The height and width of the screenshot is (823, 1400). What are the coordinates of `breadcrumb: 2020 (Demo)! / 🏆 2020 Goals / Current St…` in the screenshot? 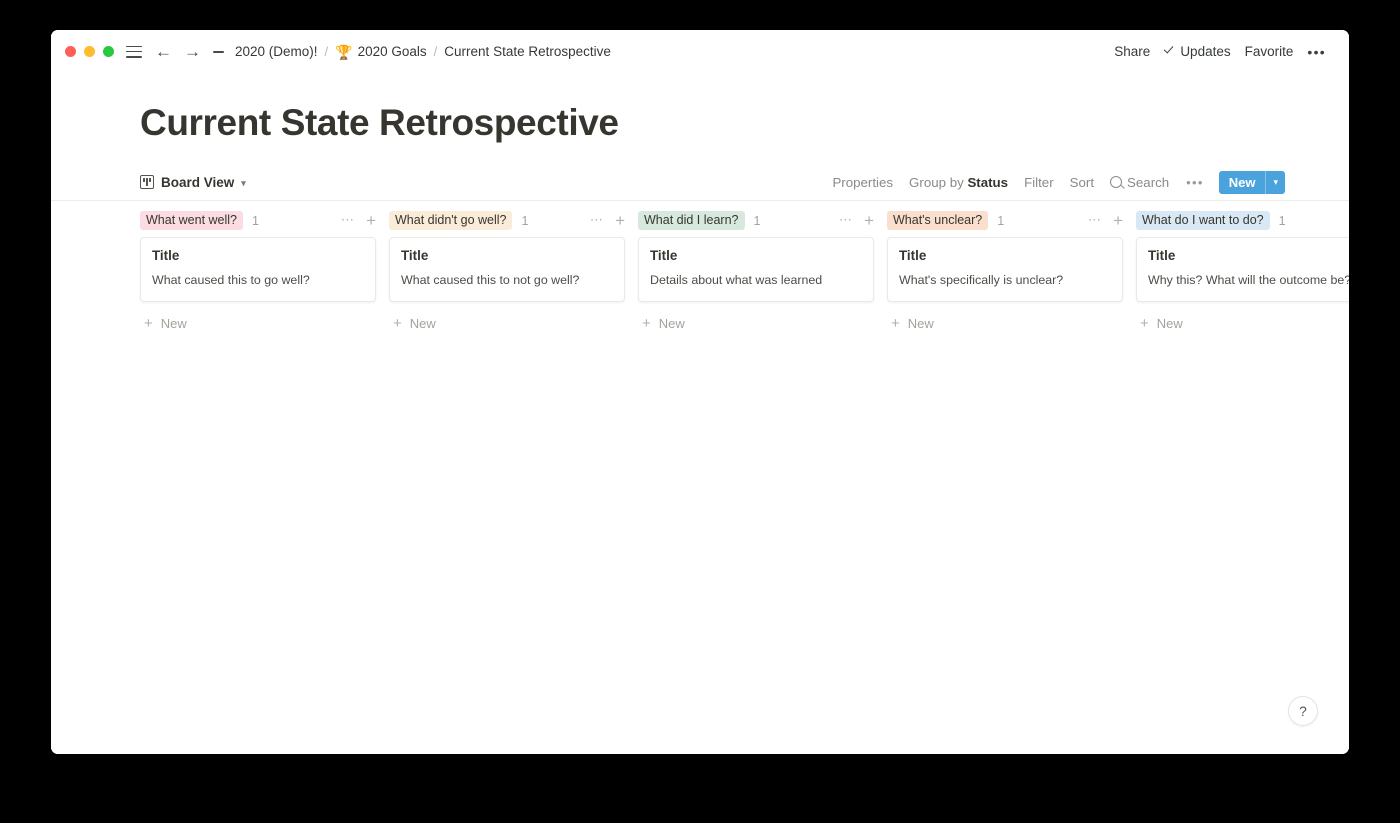 It's located at (423, 51).